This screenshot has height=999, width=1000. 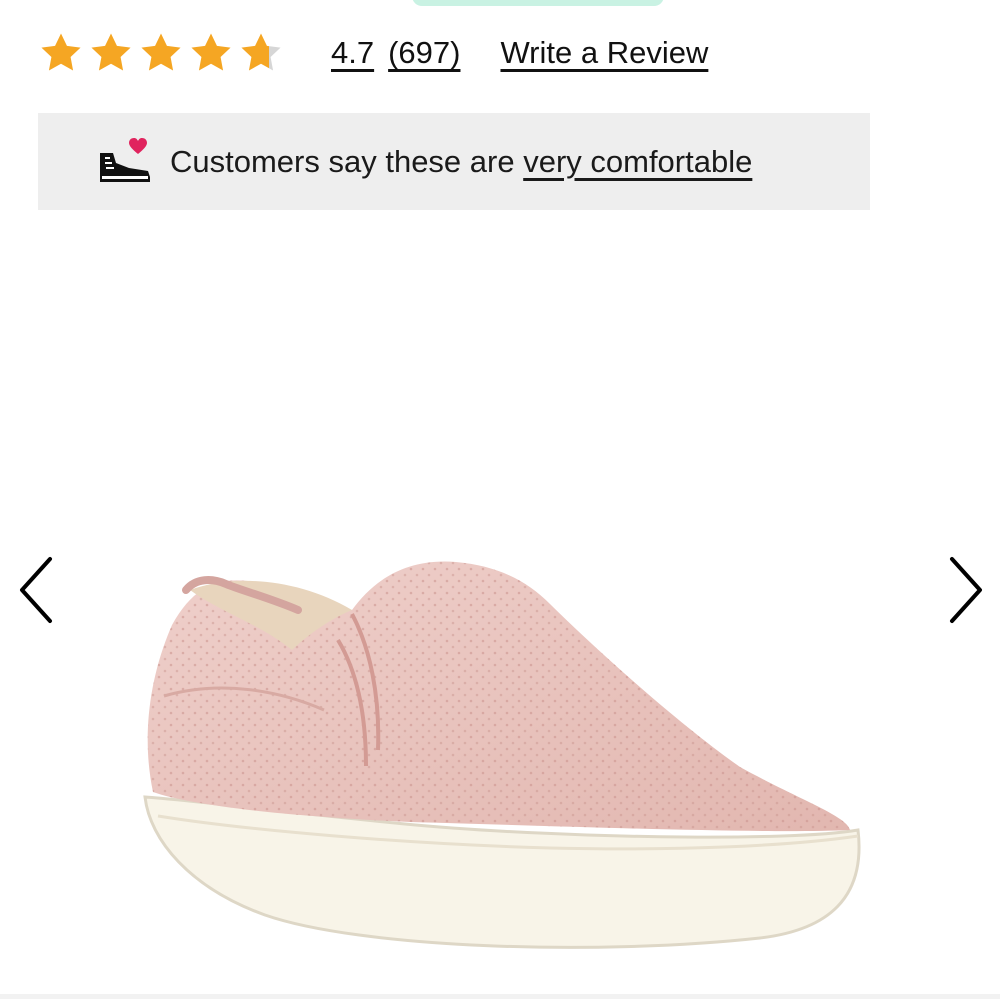 I want to click on comfort-link: very comfortable, so click(x=637, y=161).